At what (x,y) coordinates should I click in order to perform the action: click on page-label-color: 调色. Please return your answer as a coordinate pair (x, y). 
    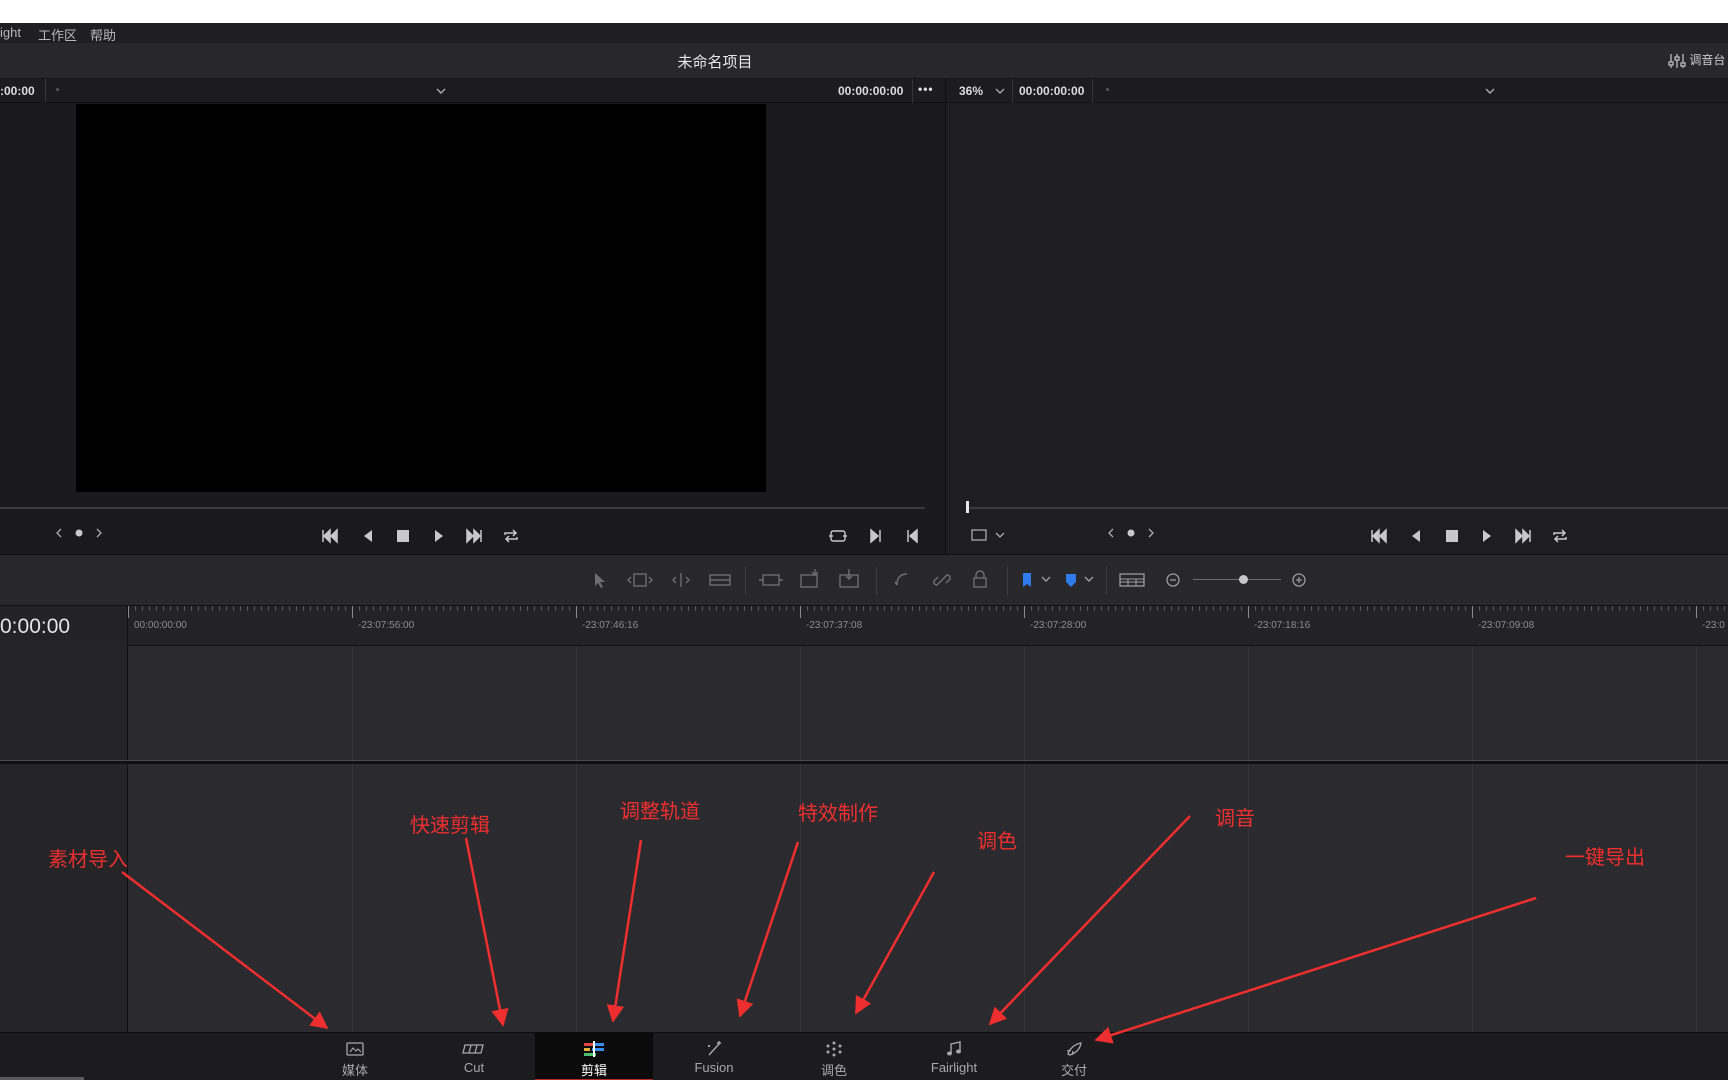
    Looking at the image, I should click on (833, 1070).